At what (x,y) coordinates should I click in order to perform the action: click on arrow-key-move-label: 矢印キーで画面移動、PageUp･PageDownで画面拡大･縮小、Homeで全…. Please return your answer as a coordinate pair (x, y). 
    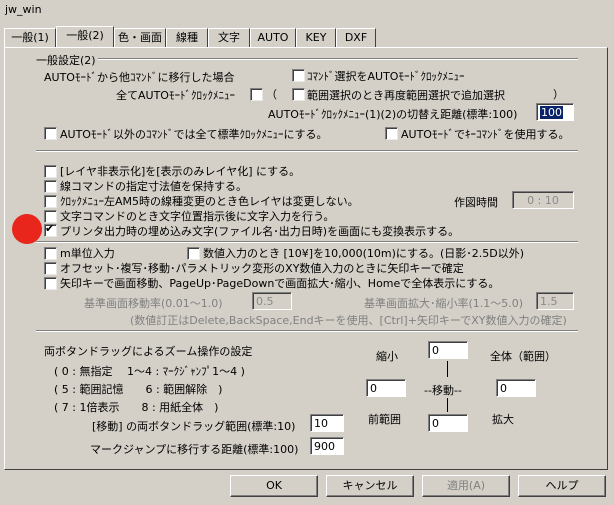
    Looking at the image, I should click on (280, 283).